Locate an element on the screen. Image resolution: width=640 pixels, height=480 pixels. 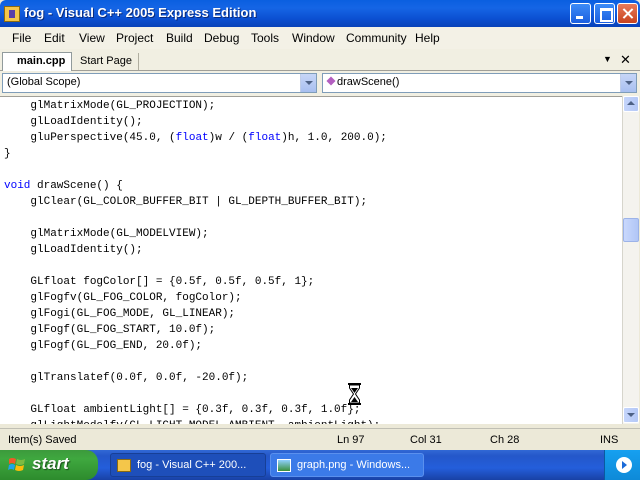
member-selector: drawScene() is located at coordinates (479, 83).